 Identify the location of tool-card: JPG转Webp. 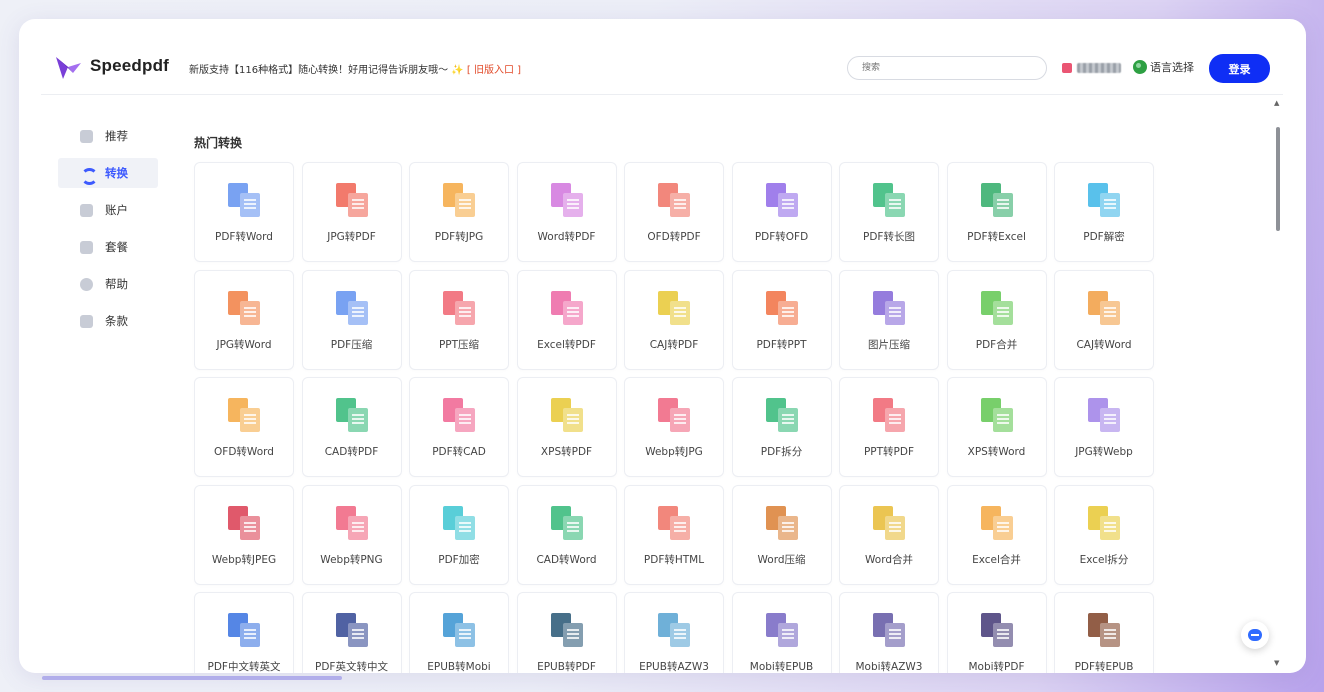
(1104, 427).